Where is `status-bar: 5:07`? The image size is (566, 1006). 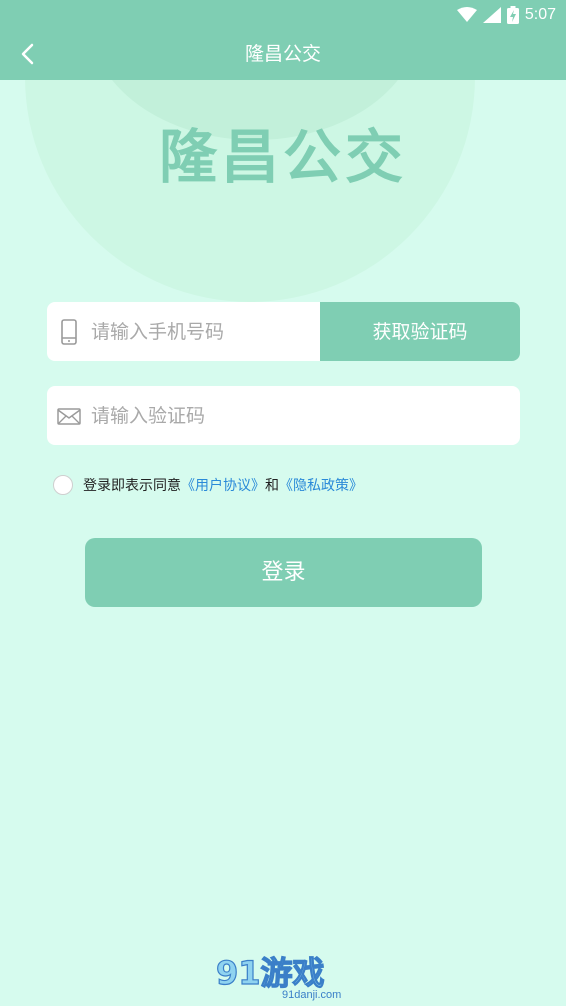 status-bar: 5:07 is located at coordinates (283, 14).